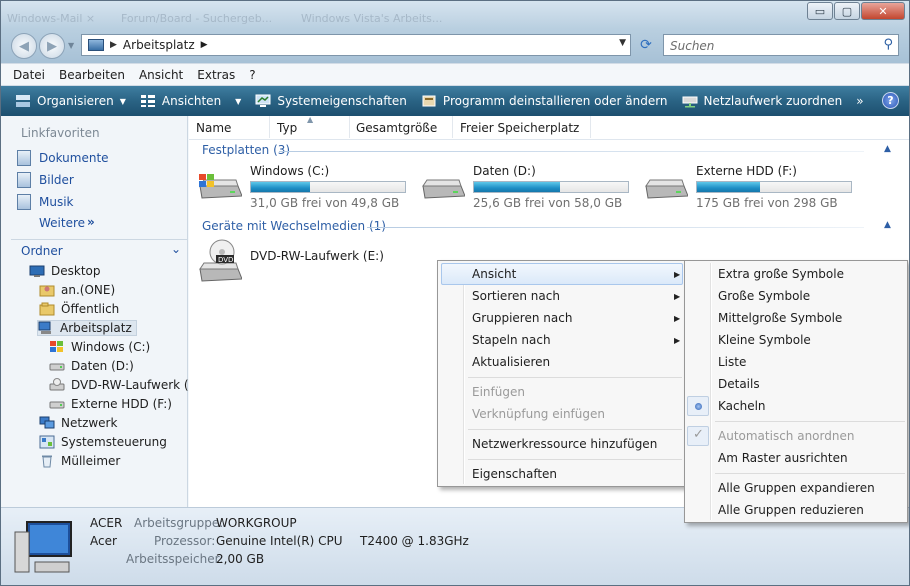 The width and height of the screenshot is (910, 586). What do you see at coordinates (562, 392) in the screenshot?
I see `menu-item-einfuegen: Einfügen` at bounding box center [562, 392].